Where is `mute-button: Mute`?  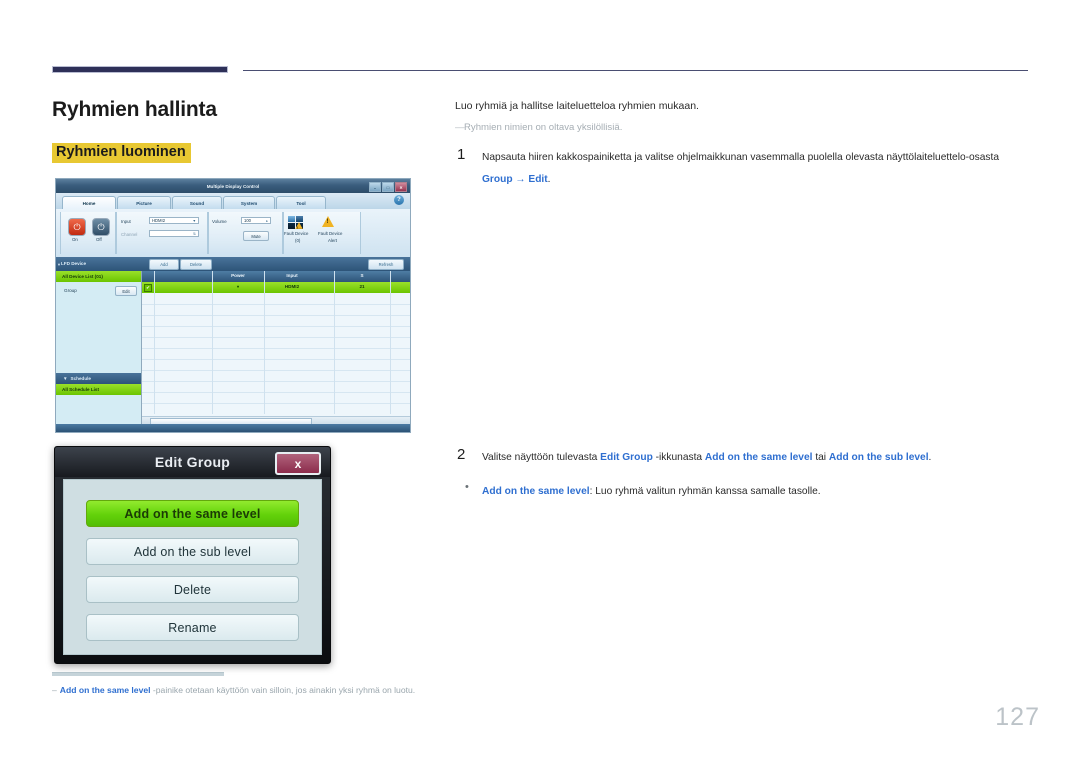 mute-button: Mute is located at coordinates (256, 236).